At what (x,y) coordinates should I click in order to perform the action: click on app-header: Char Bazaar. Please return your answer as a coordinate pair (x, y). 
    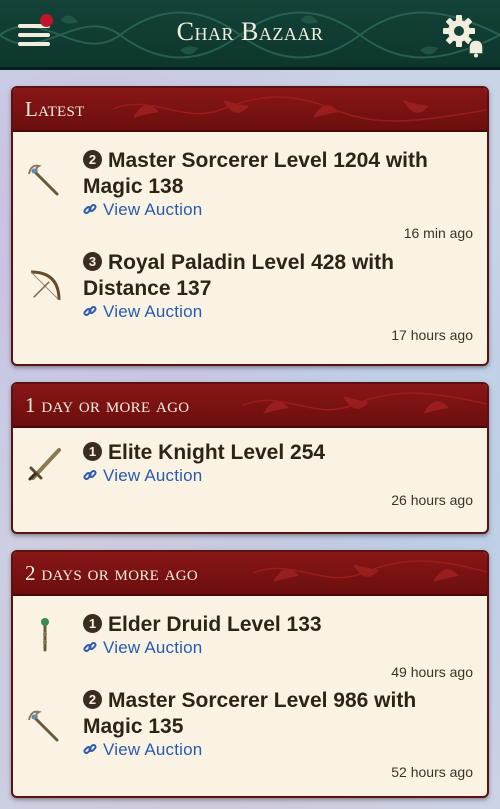
    Looking at the image, I should click on (250, 35).